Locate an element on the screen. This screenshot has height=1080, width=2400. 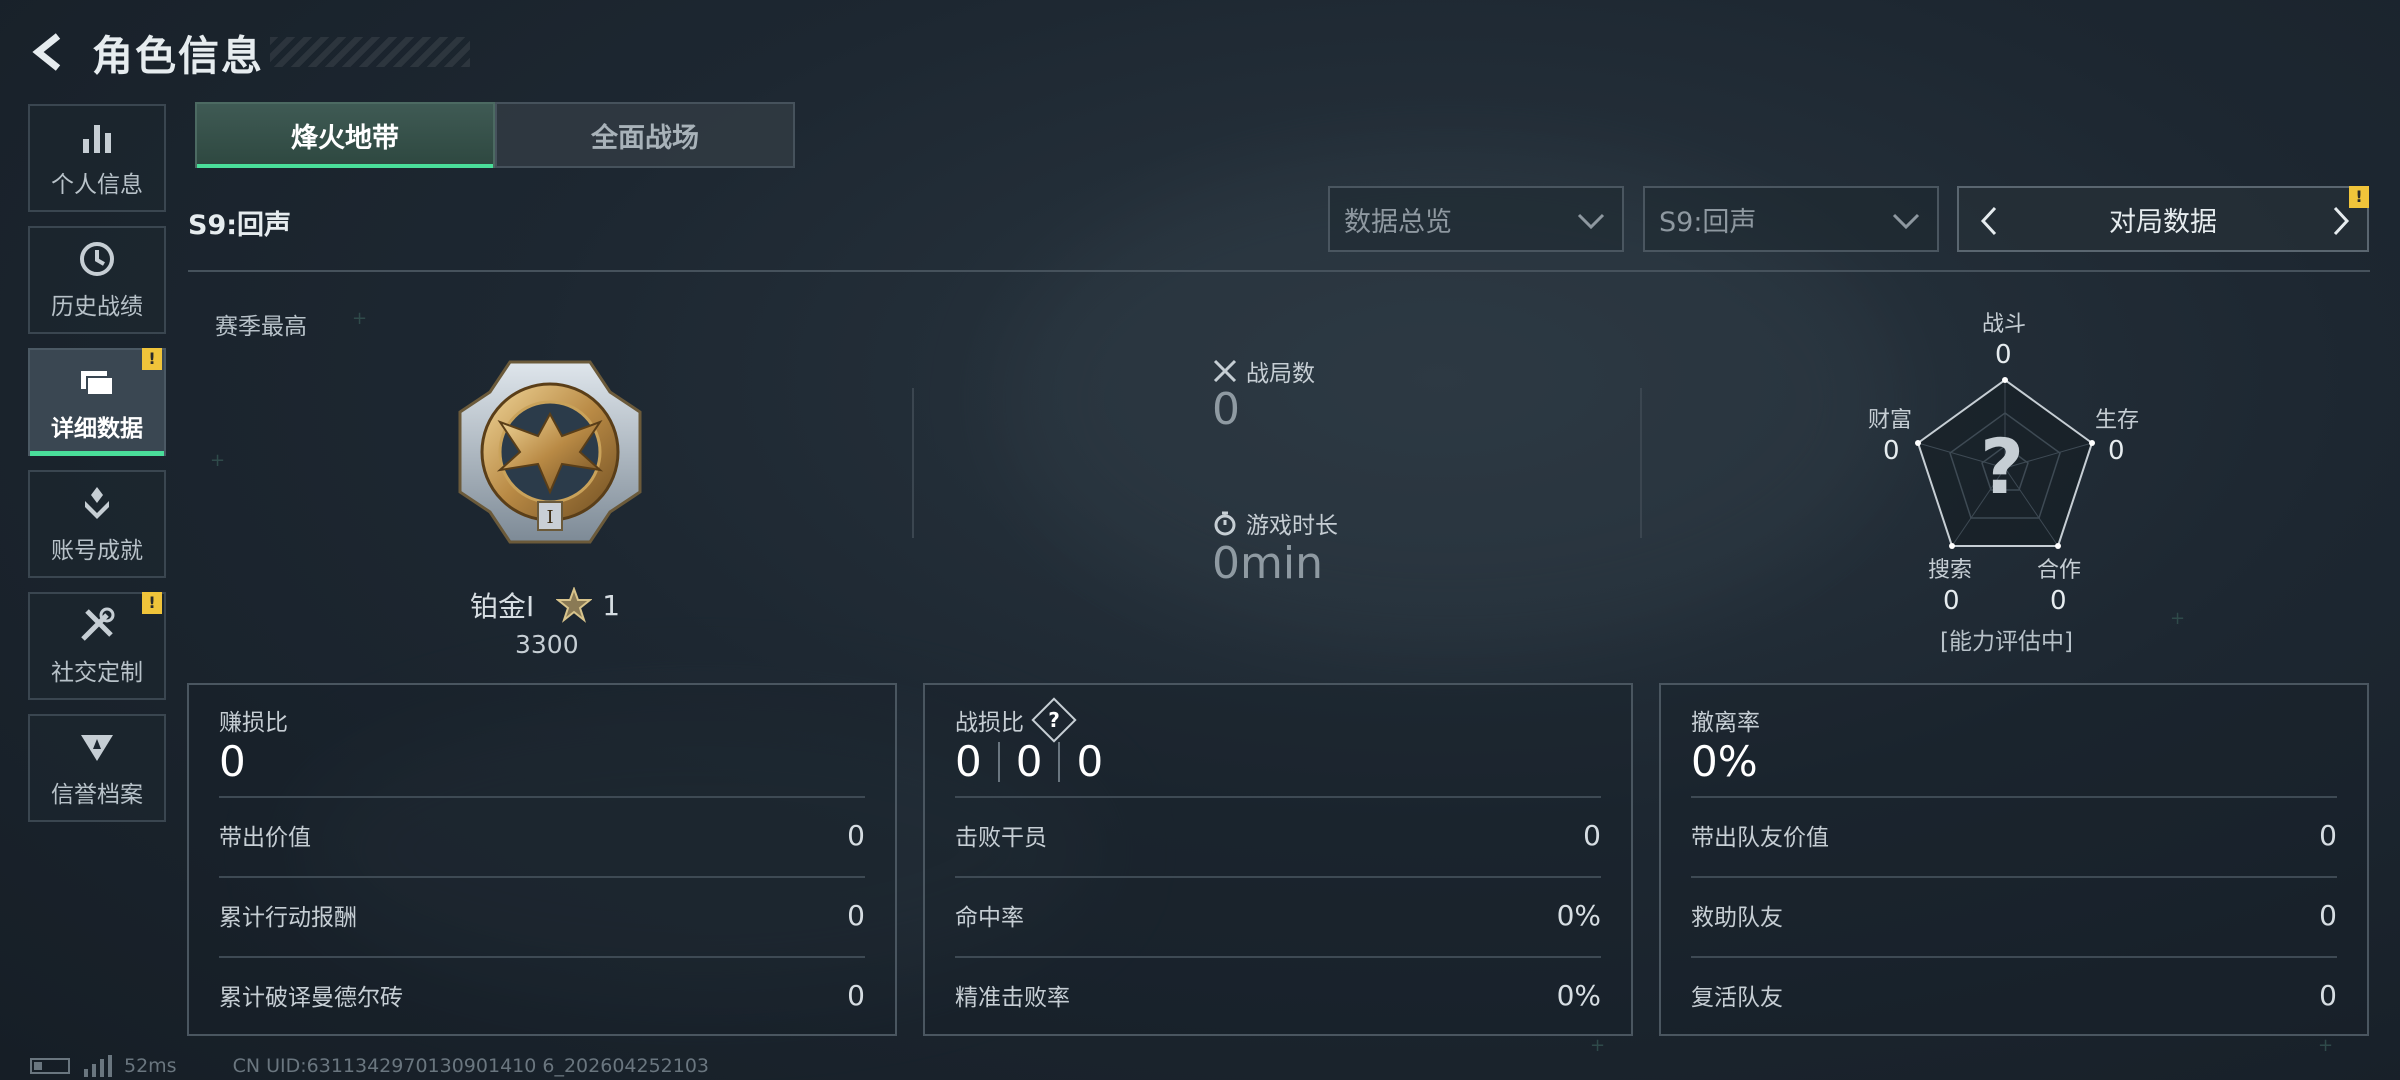
season-dropdown-value: S9:回声 is located at coordinates (1708, 222).